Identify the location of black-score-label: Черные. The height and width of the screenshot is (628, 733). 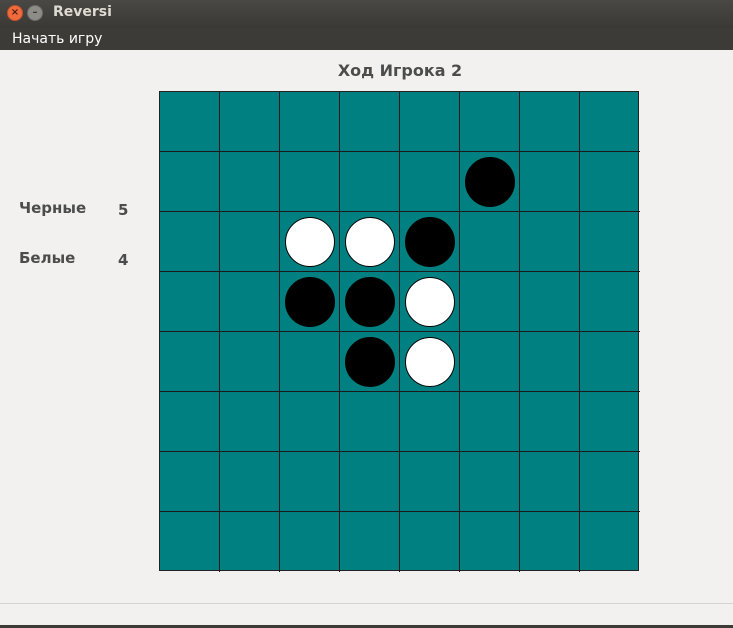
(53, 208).